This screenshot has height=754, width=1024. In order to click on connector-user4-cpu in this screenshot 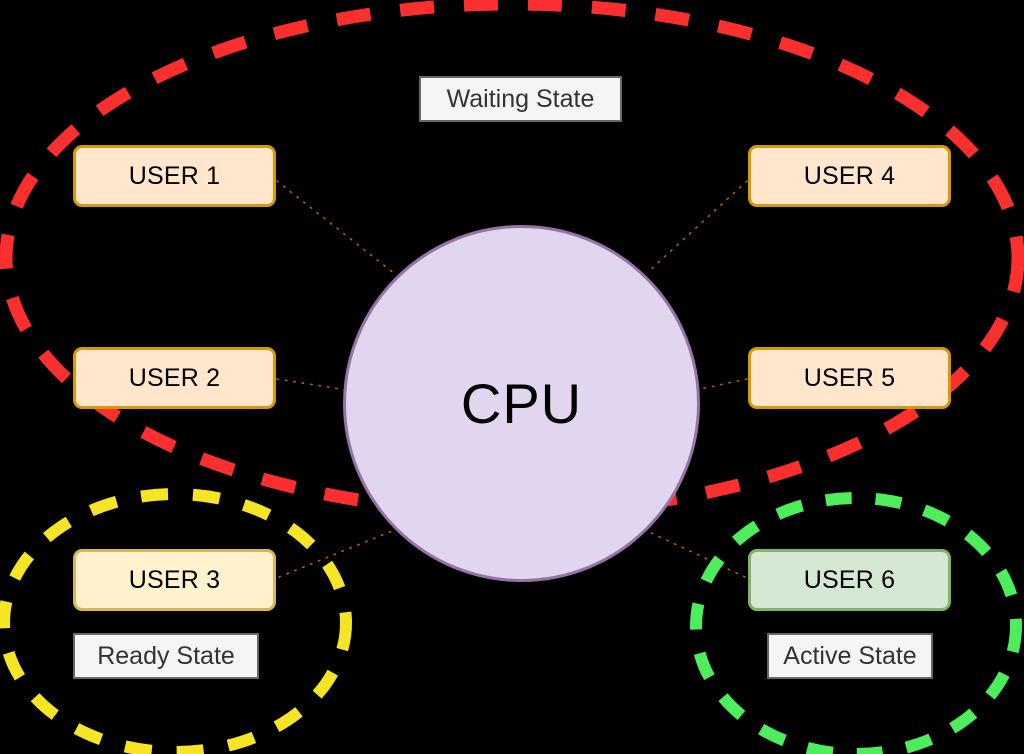, I will do `click(697, 226)`.